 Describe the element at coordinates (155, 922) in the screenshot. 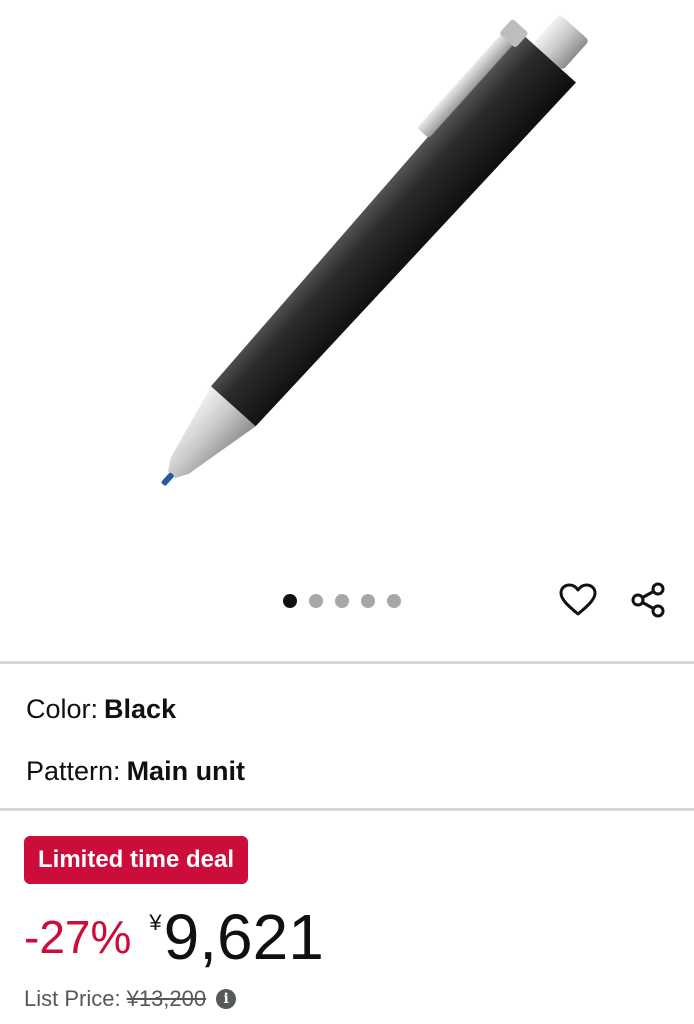

I see `currency-symbol: ¥` at that location.